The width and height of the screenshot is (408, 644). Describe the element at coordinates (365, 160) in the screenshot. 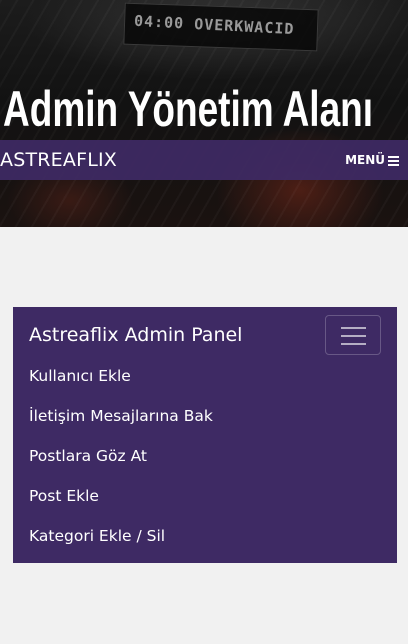

I see `menu-label: MENÜ` at that location.